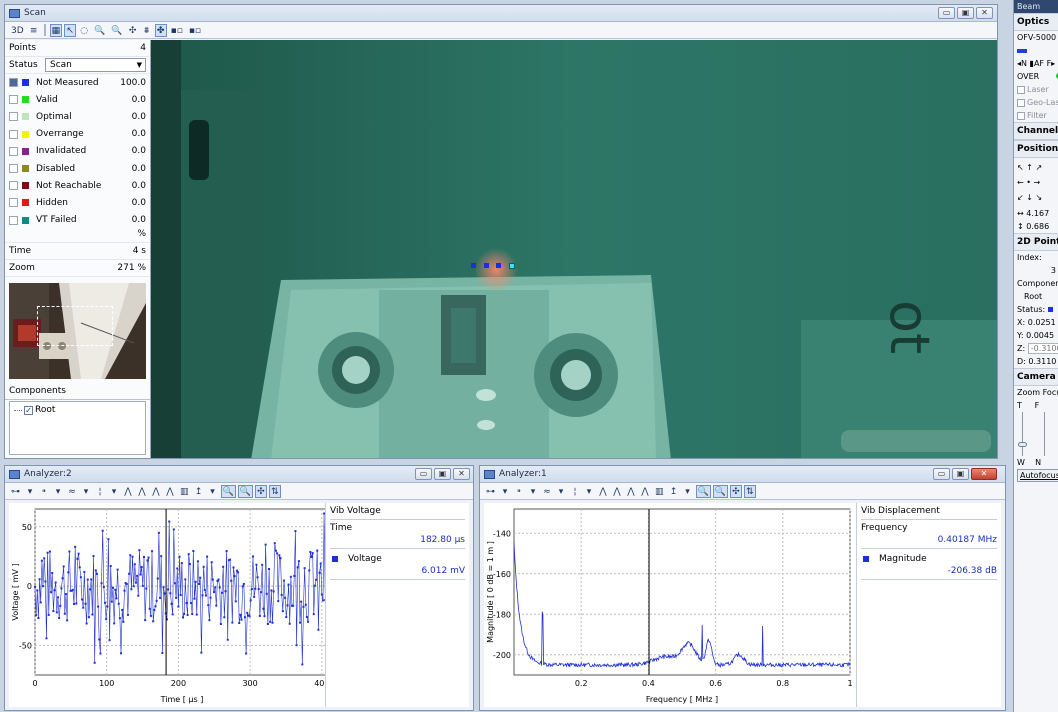 The image size is (1058, 712). What do you see at coordinates (77, 134) in the screenshot?
I see `status-row-overrange: Overrange 0.0` at bounding box center [77, 134].